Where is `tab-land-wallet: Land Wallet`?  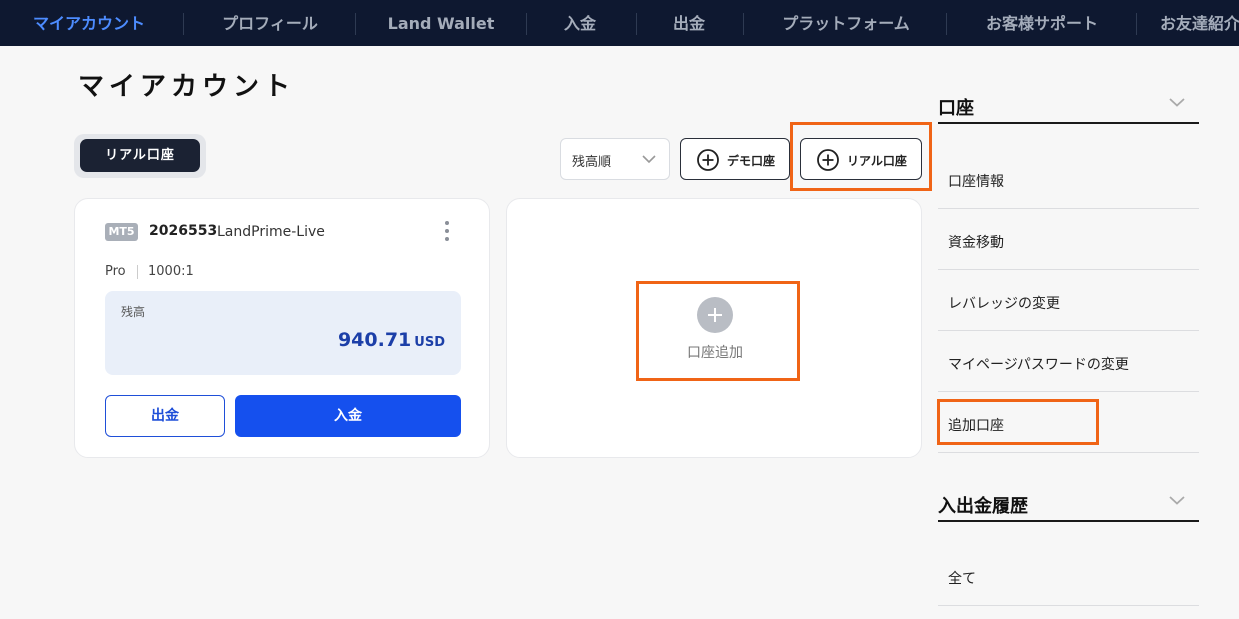
tab-land-wallet: Land Wallet is located at coordinates (441, 23).